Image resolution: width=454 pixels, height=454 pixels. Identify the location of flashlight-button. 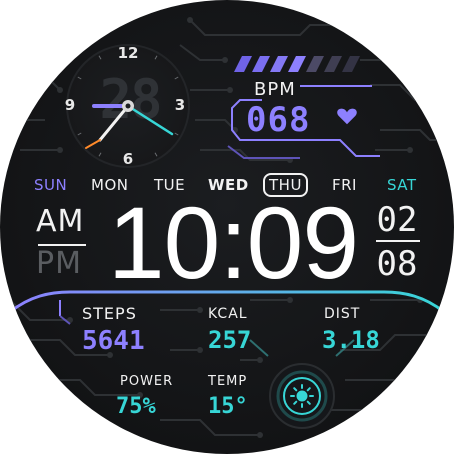
(302, 396).